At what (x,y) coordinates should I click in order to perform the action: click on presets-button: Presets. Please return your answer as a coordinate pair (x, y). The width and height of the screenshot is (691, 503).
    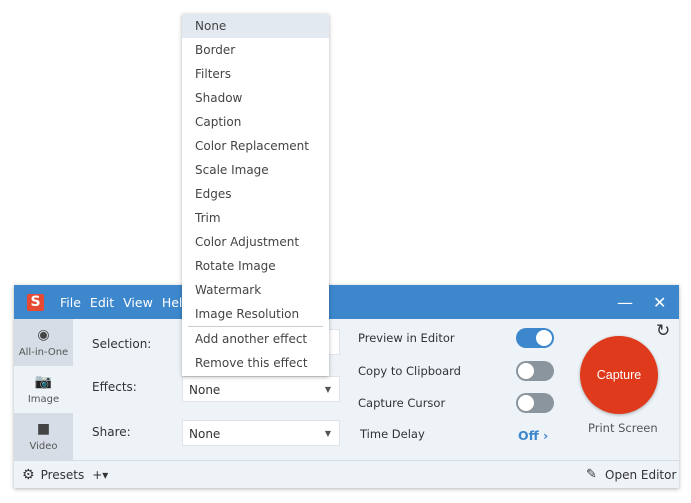
    Looking at the image, I should click on (63, 475).